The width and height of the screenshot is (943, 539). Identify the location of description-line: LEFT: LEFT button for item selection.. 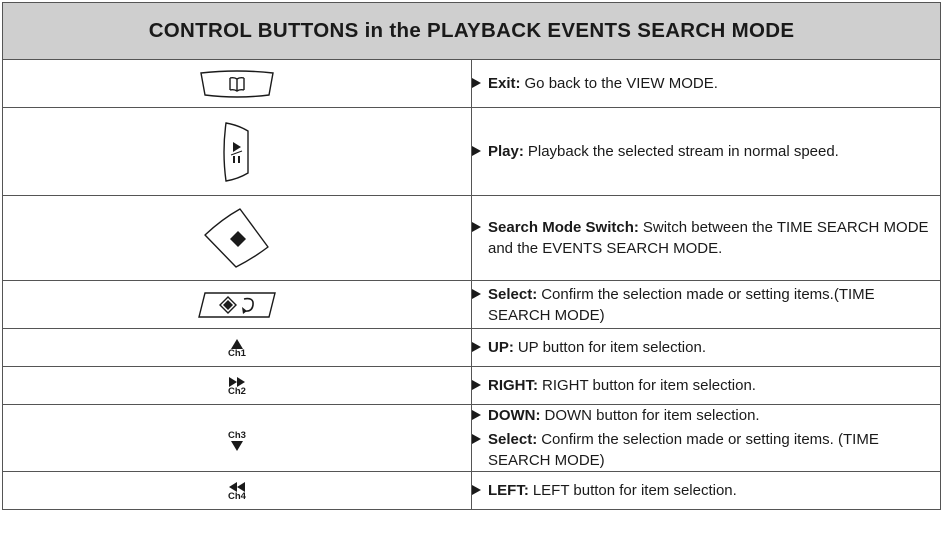
(706, 490).